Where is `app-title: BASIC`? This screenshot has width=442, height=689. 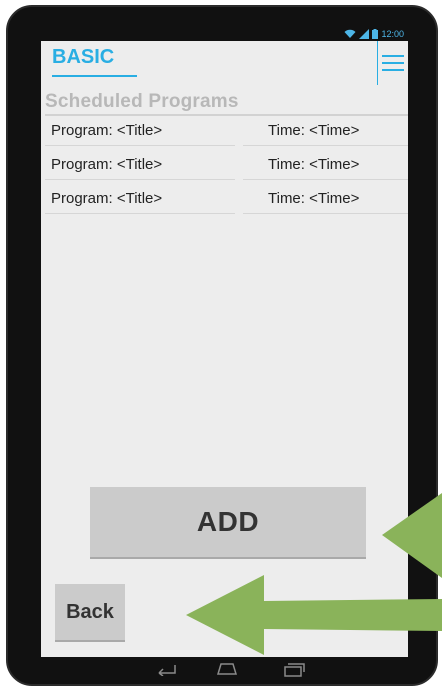 app-title: BASIC is located at coordinates (83, 57).